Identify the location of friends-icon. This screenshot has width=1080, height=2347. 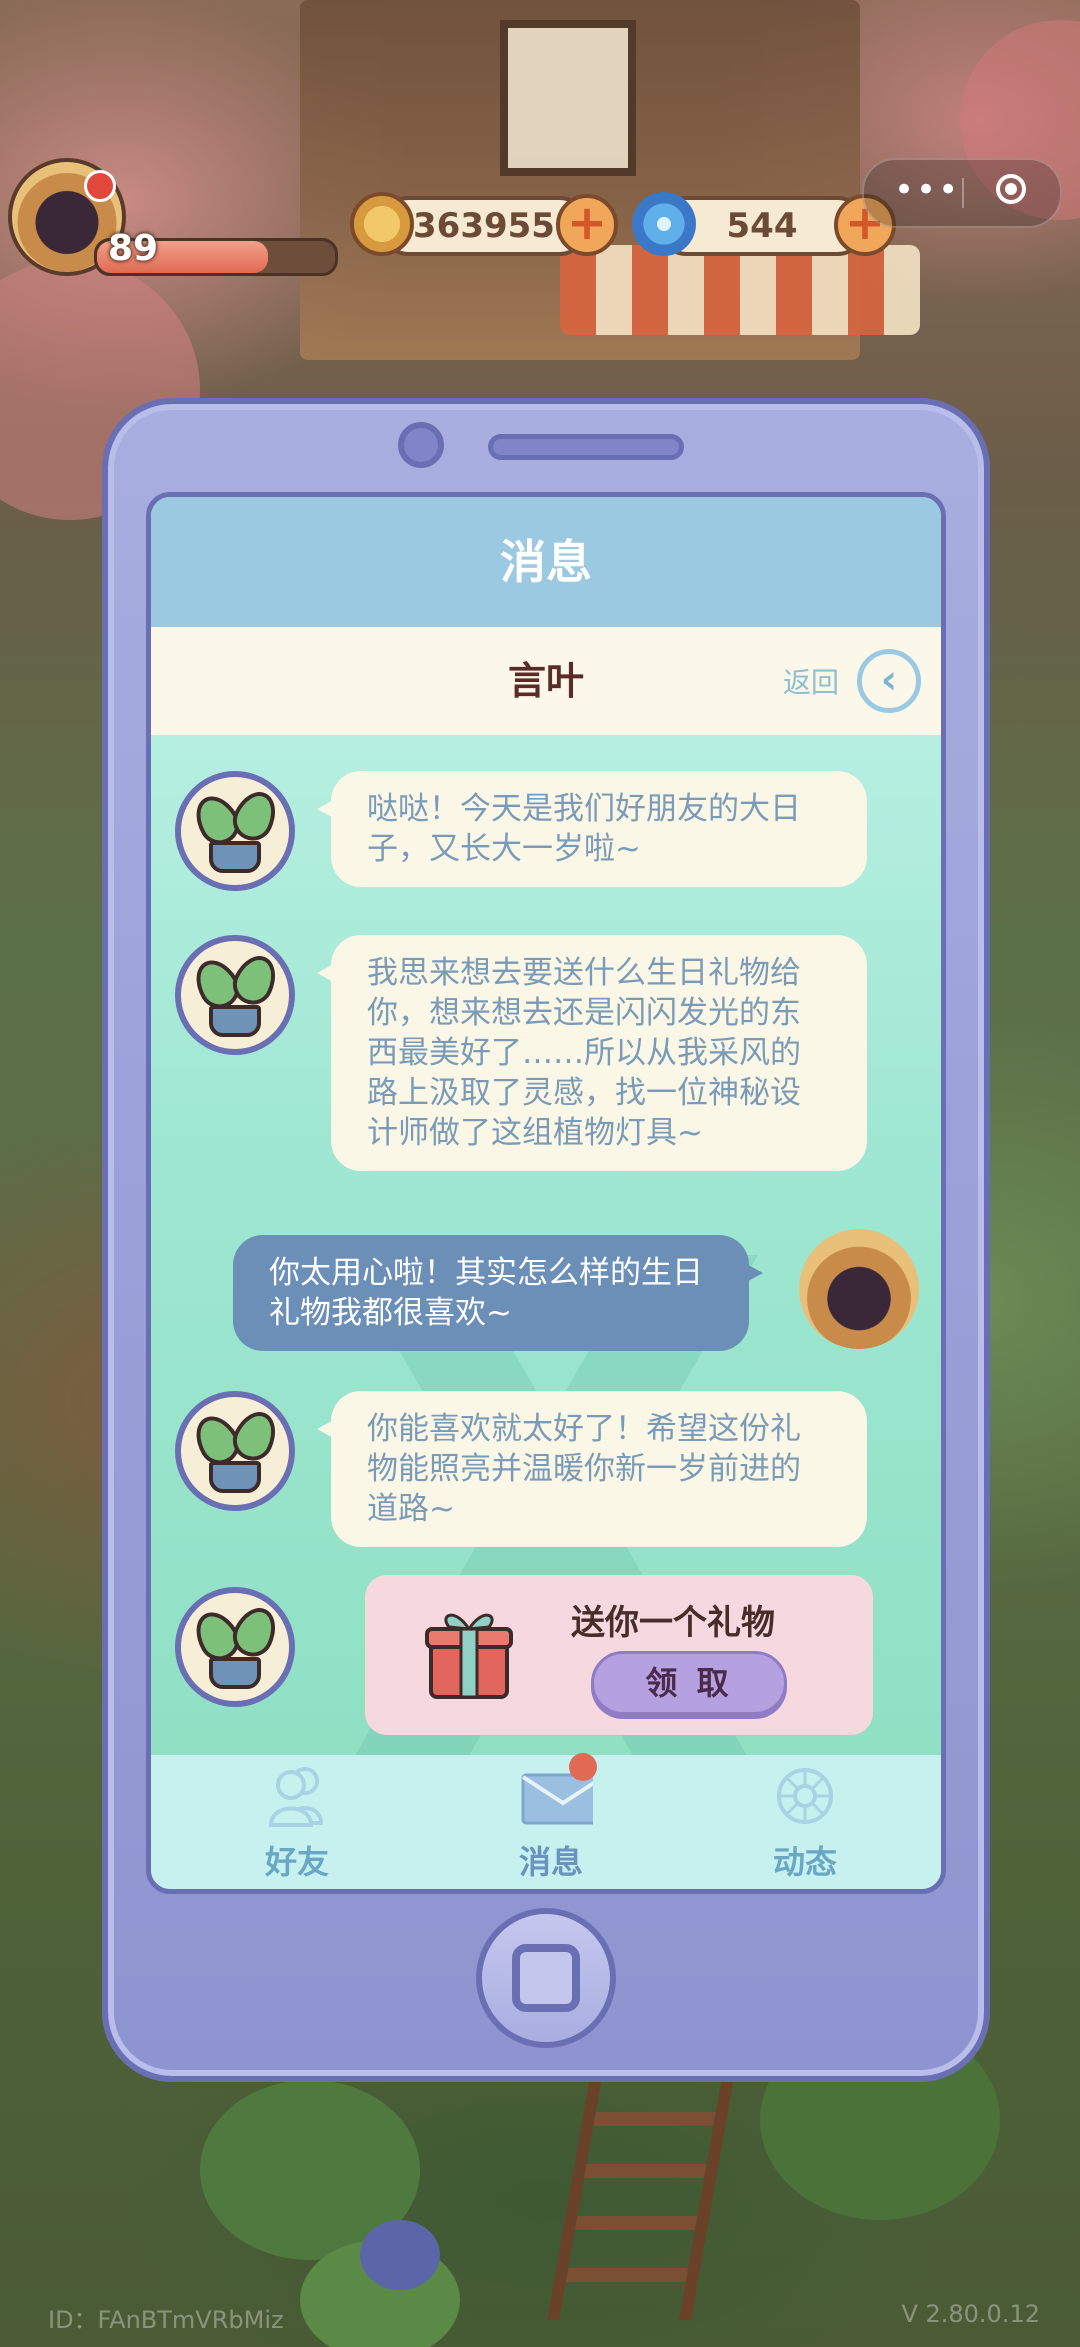
(296, 1797).